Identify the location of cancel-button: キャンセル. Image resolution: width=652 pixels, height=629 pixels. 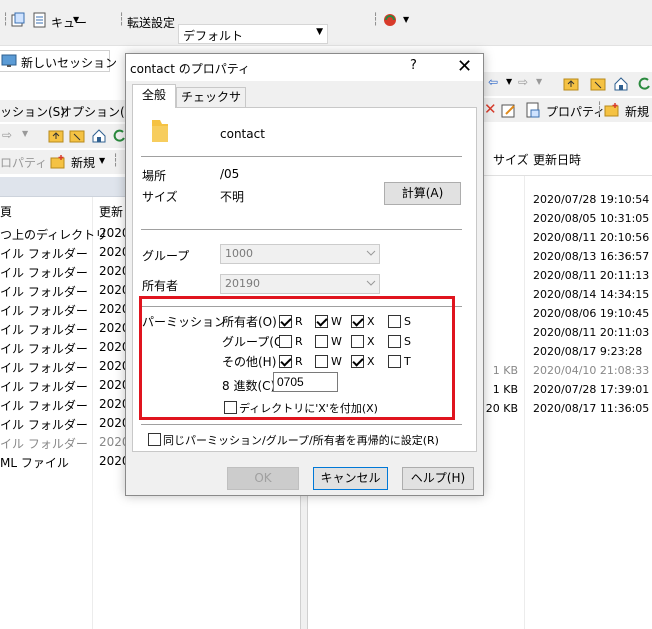
(350, 478).